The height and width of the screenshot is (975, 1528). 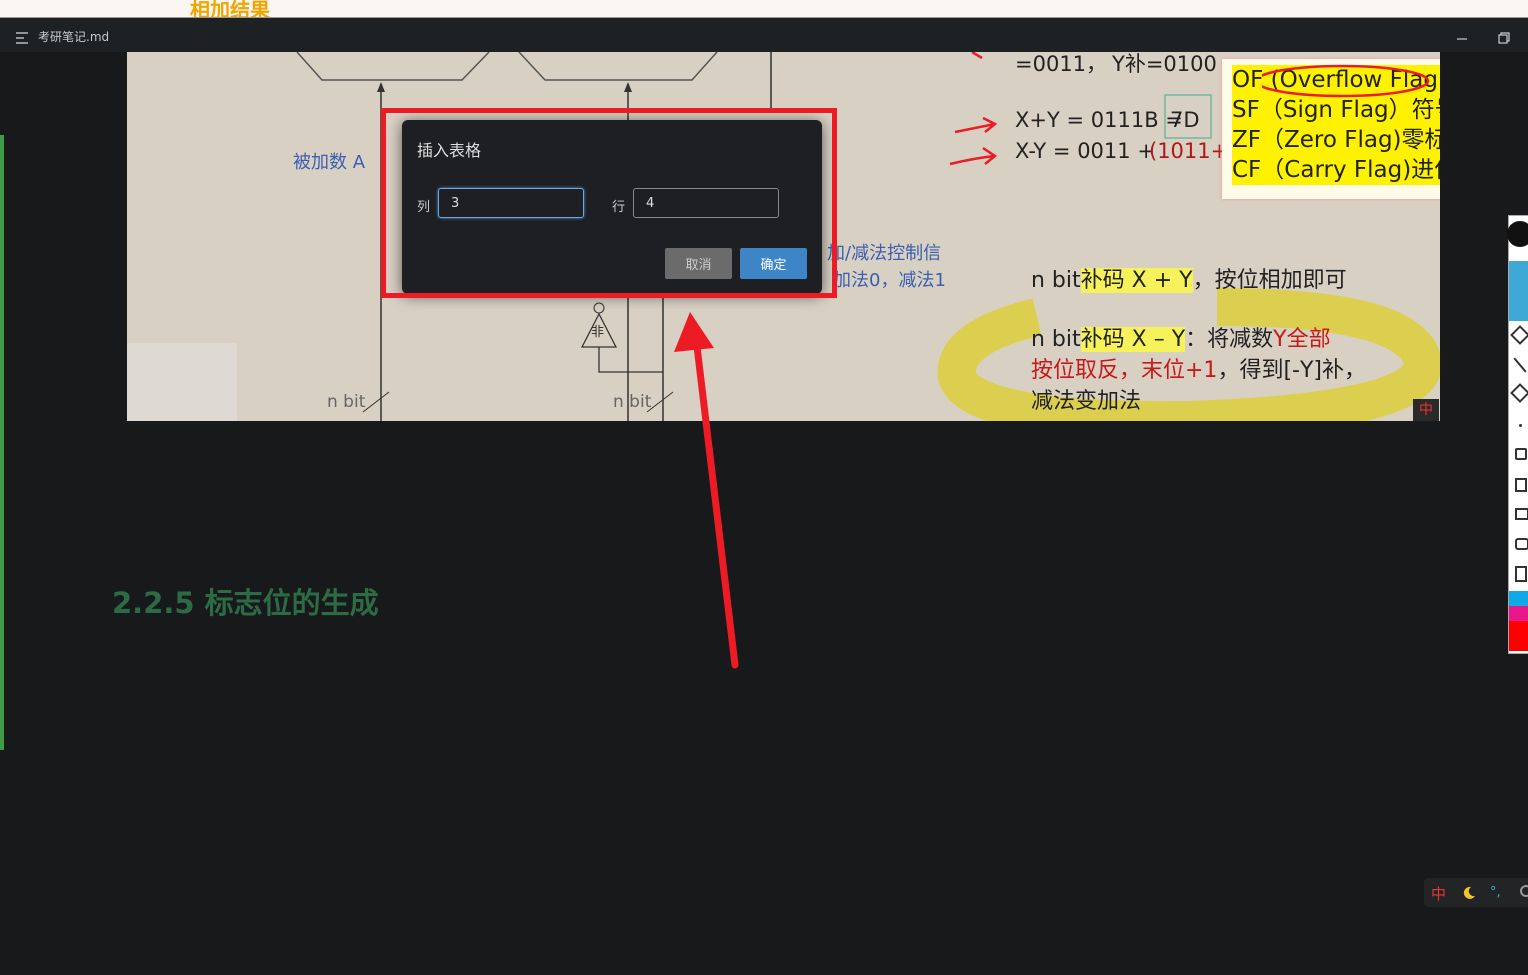 I want to click on pen-tool-icon, so click(x=1517, y=234).